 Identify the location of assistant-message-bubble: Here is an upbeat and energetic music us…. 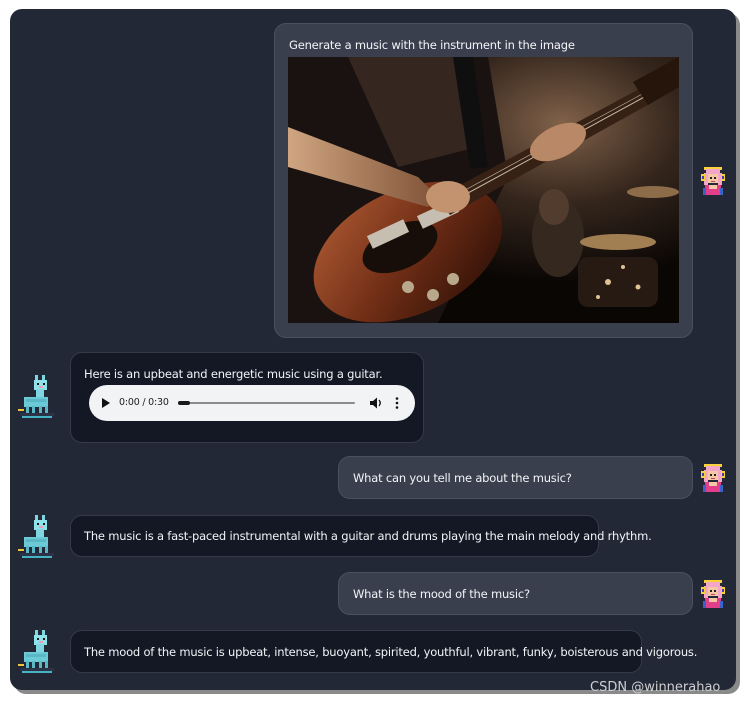
(247, 397).